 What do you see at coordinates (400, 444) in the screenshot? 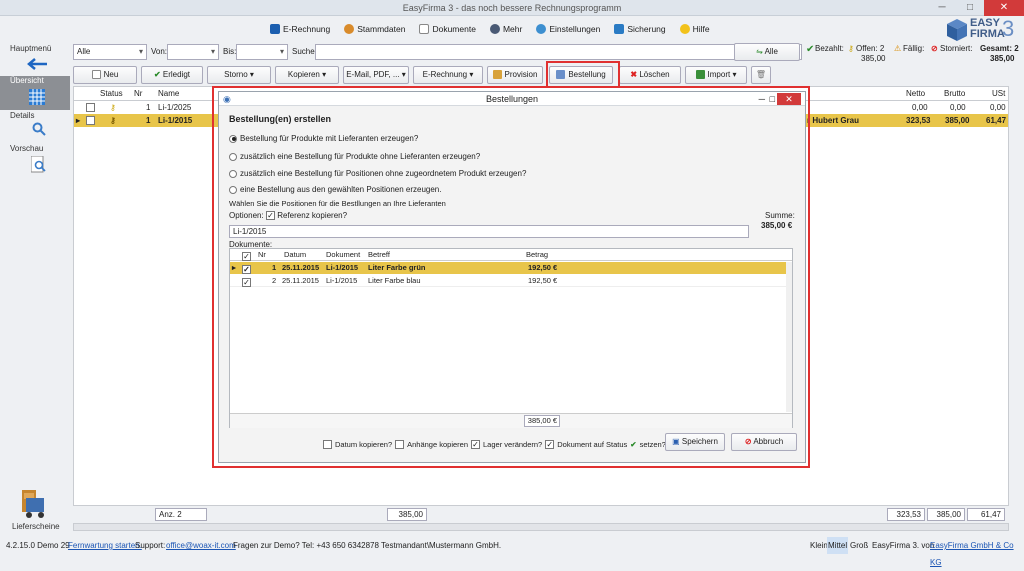
I see `anhaenge-checkbox` at bounding box center [400, 444].